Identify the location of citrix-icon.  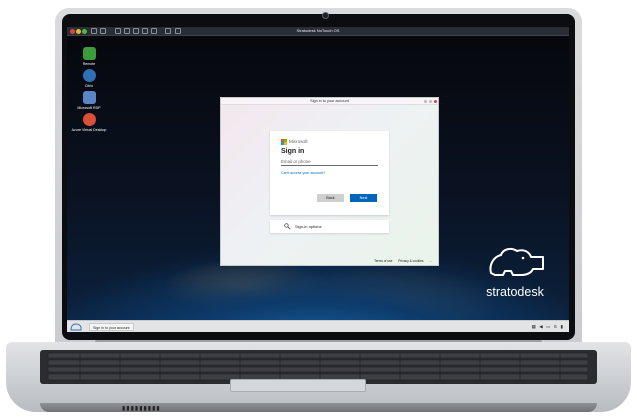
(89, 75).